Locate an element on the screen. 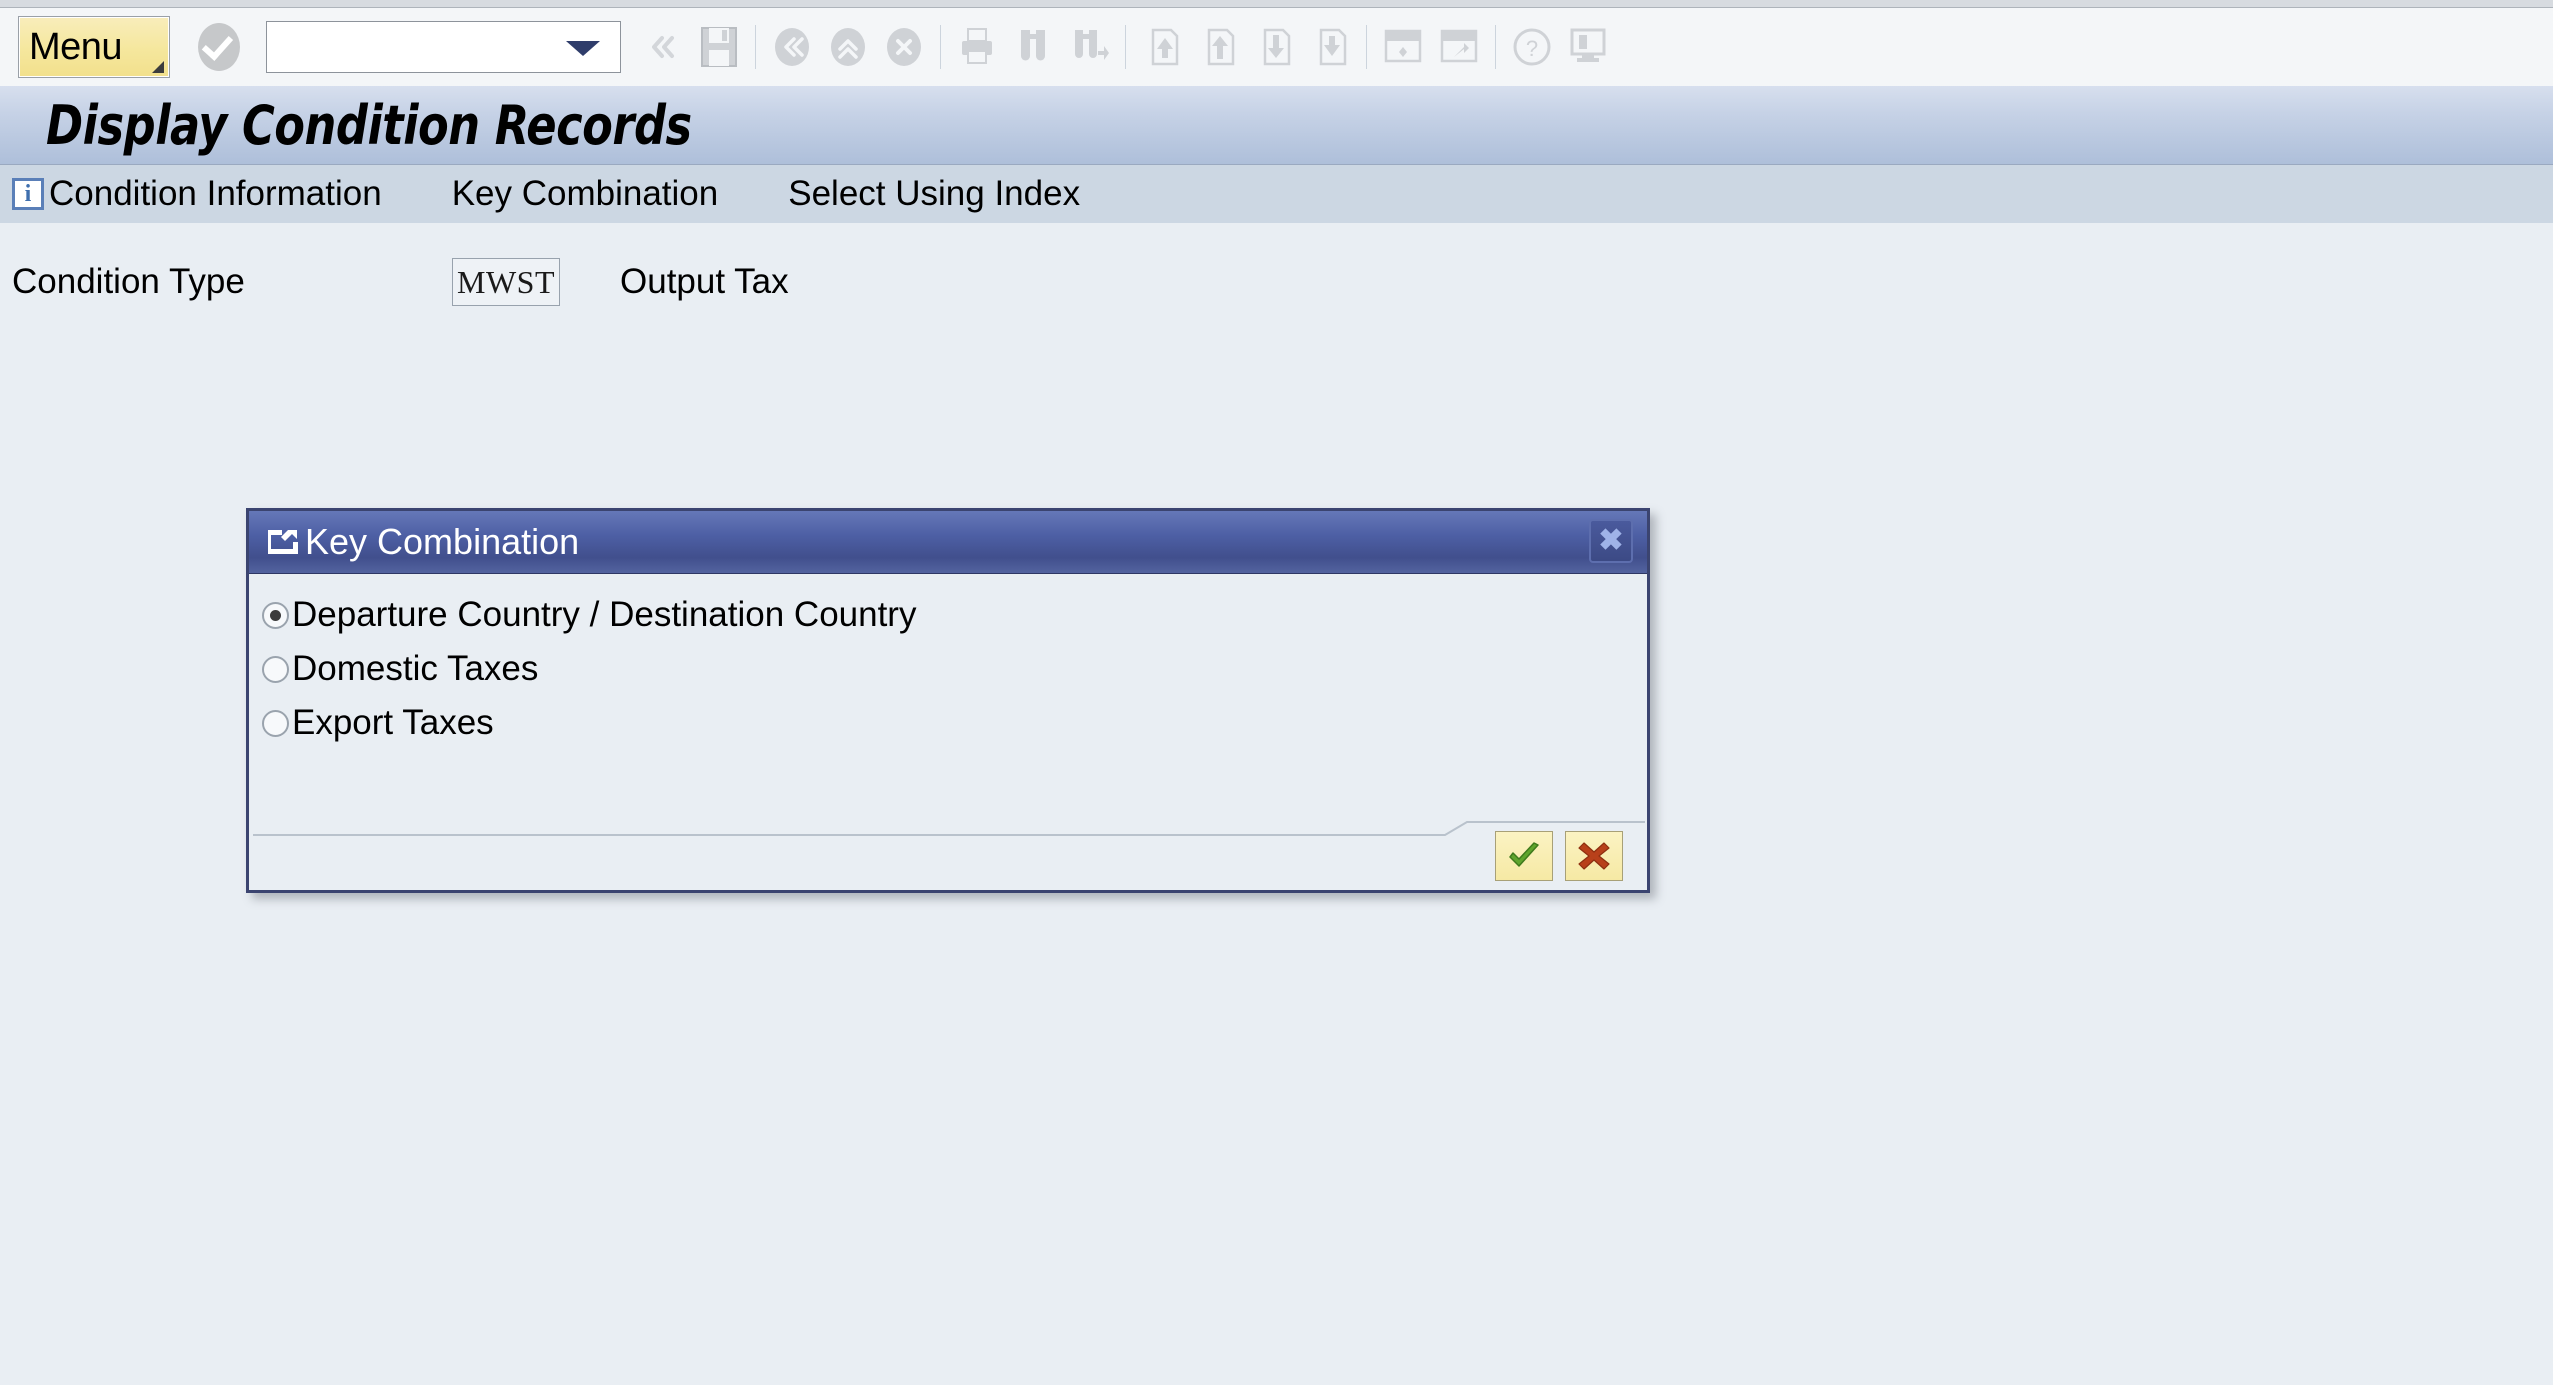  dialog-footer is located at coordinates (948, 856).